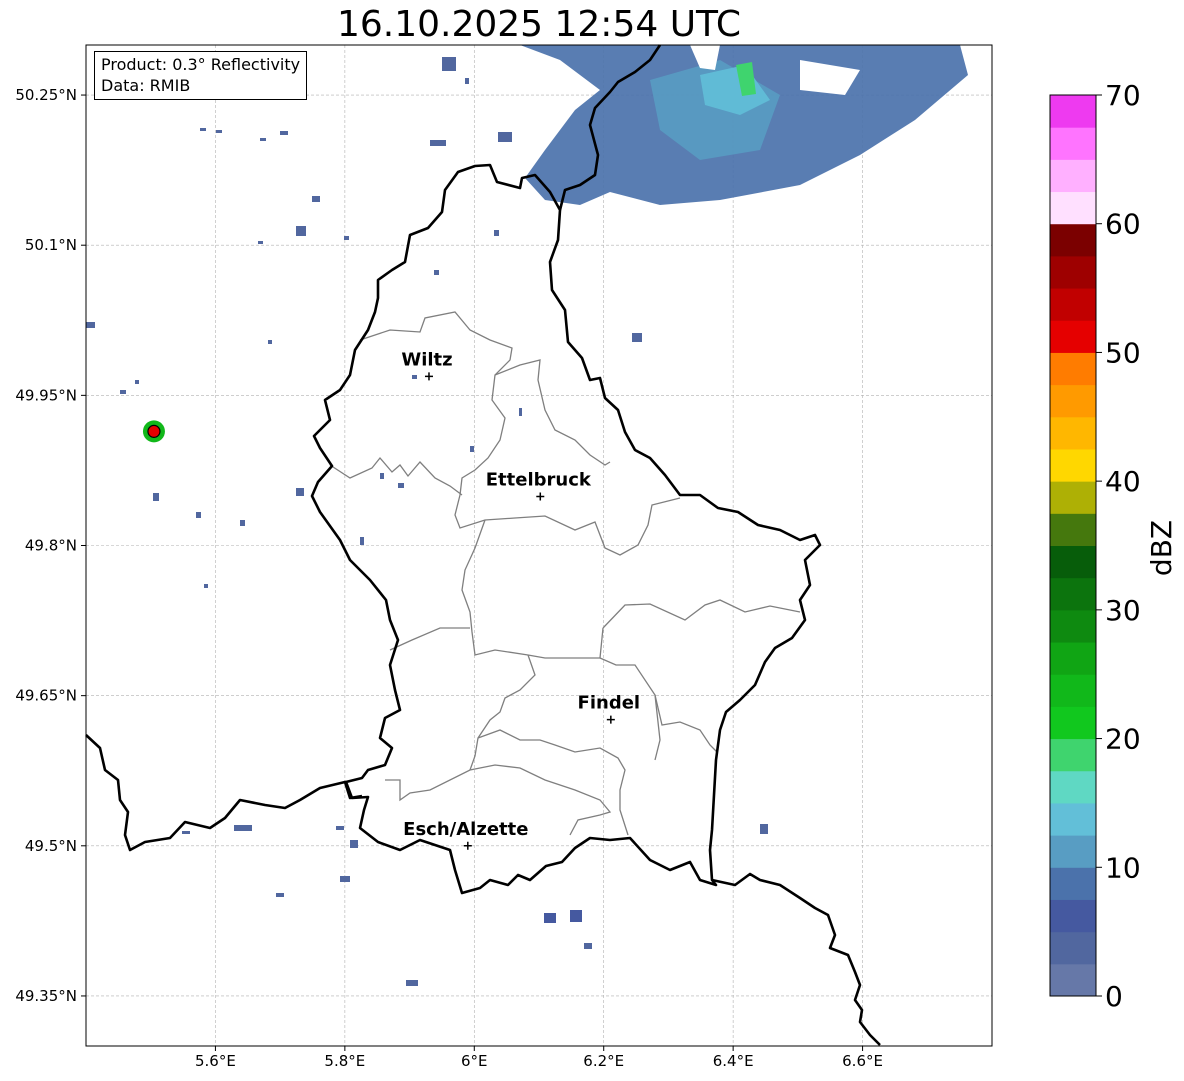  What do you see at coordinates (46, 696) in the screenshot?
I see `lat-tick-label: 49.65°N` at bounding box center [46, 696].